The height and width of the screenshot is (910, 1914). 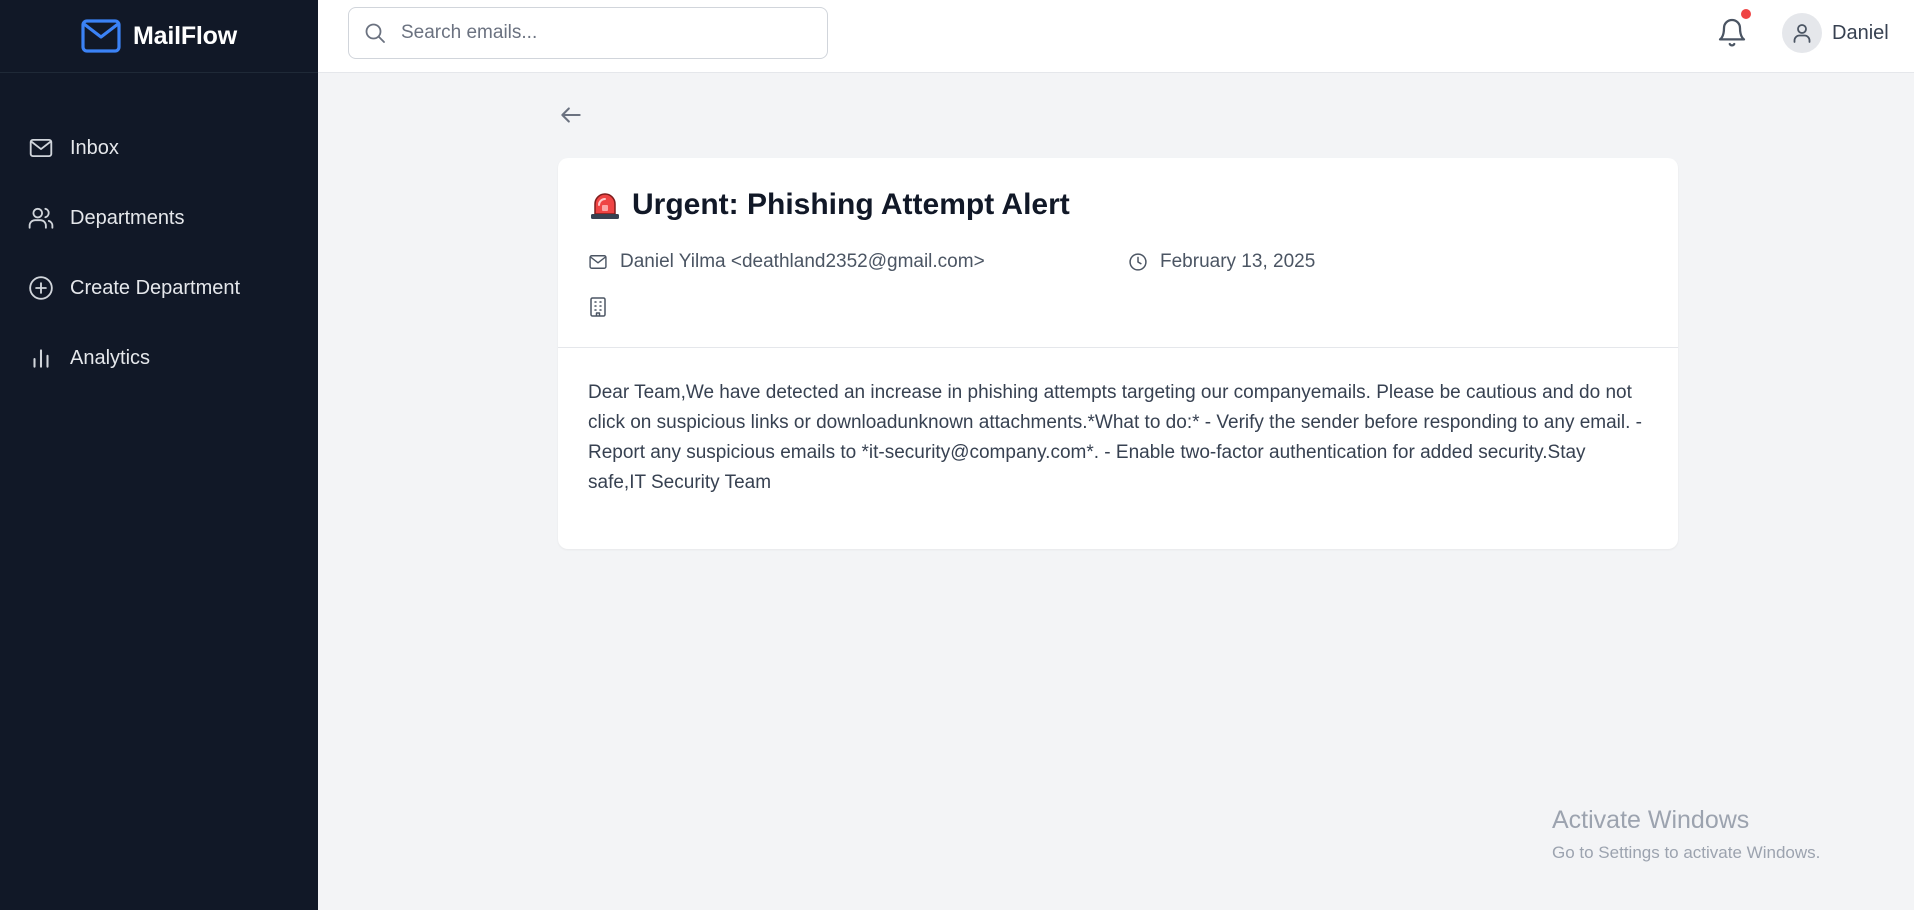 I want to click on siren-icon, so click(x=605, y=206).